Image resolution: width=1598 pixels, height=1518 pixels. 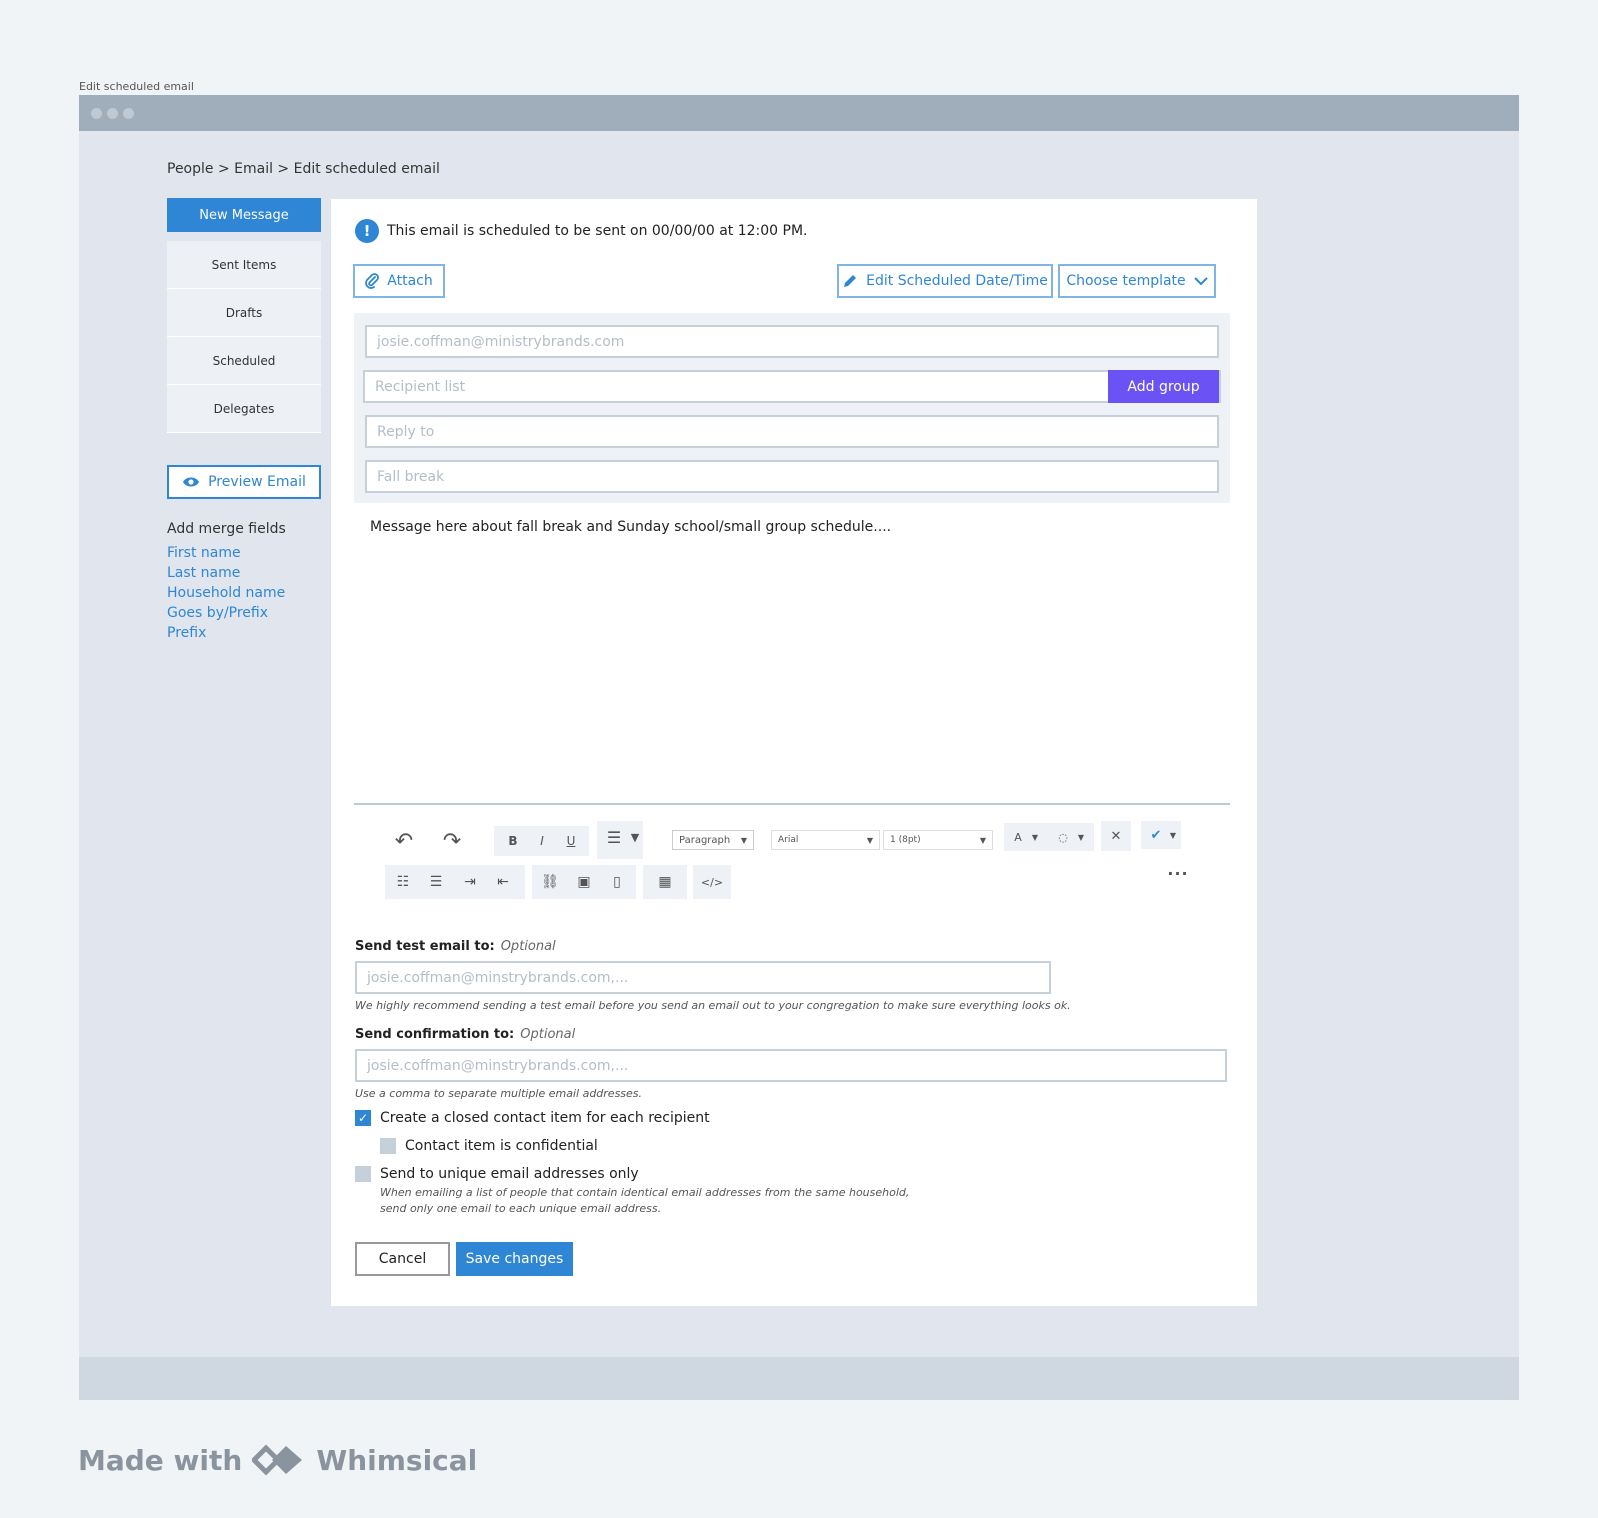 What do you see at coordinates (571, 841) in the screenshot?
I see `underline-button: U` at bounding box center [571, 841].